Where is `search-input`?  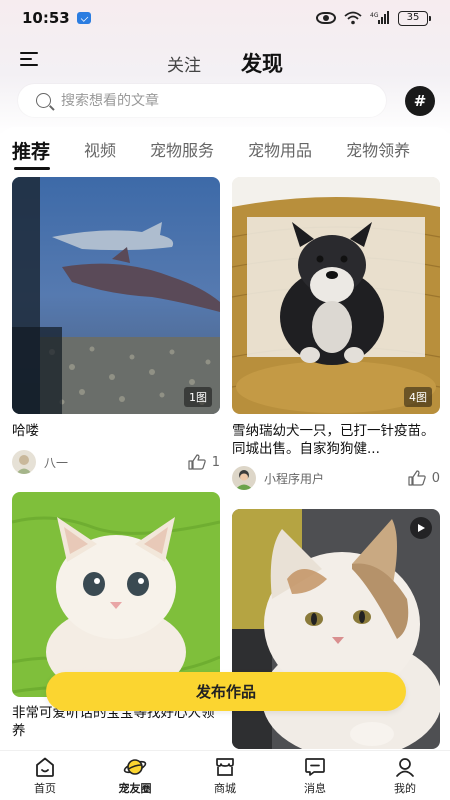
search-input is located at coordinates (211, 100).